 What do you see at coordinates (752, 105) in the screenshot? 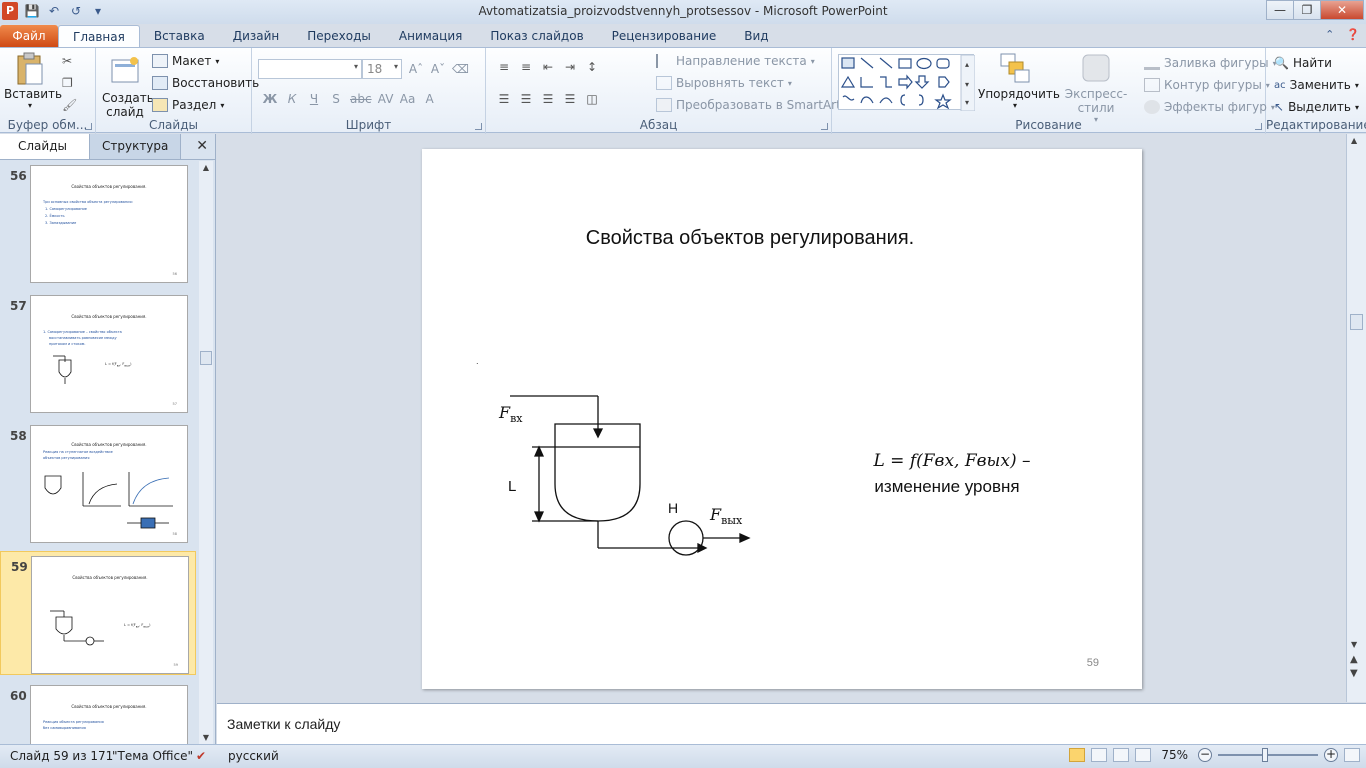
I see `smartart-button: Преобразовать в SmartArt▾` at bounding box center [752, 105].